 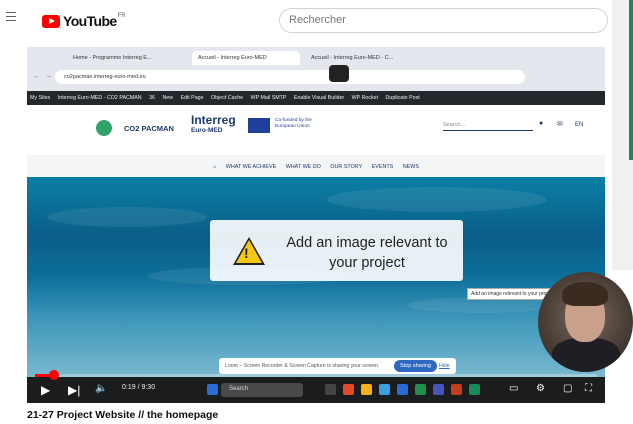 What do you see at coordinates (259, 125) in the screenshot?
I see `eu-flag-icon` at bounding box center [259, 125].